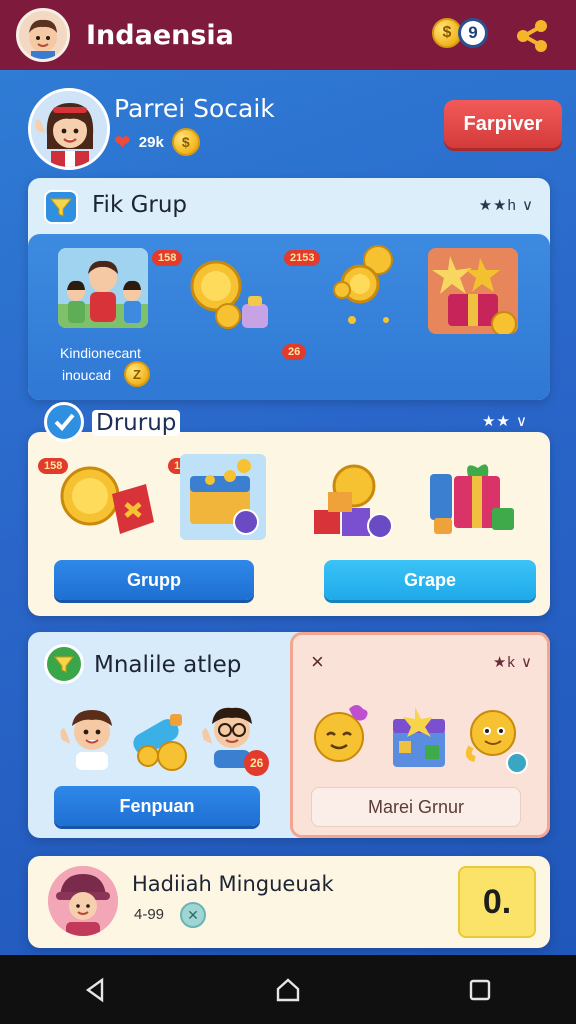 This screenshot has height=1024, width=576. What do you see at coordinates (122, 142) in the screenshot?
I see `heart-icon: ❤` at bounding box center [122, 142].